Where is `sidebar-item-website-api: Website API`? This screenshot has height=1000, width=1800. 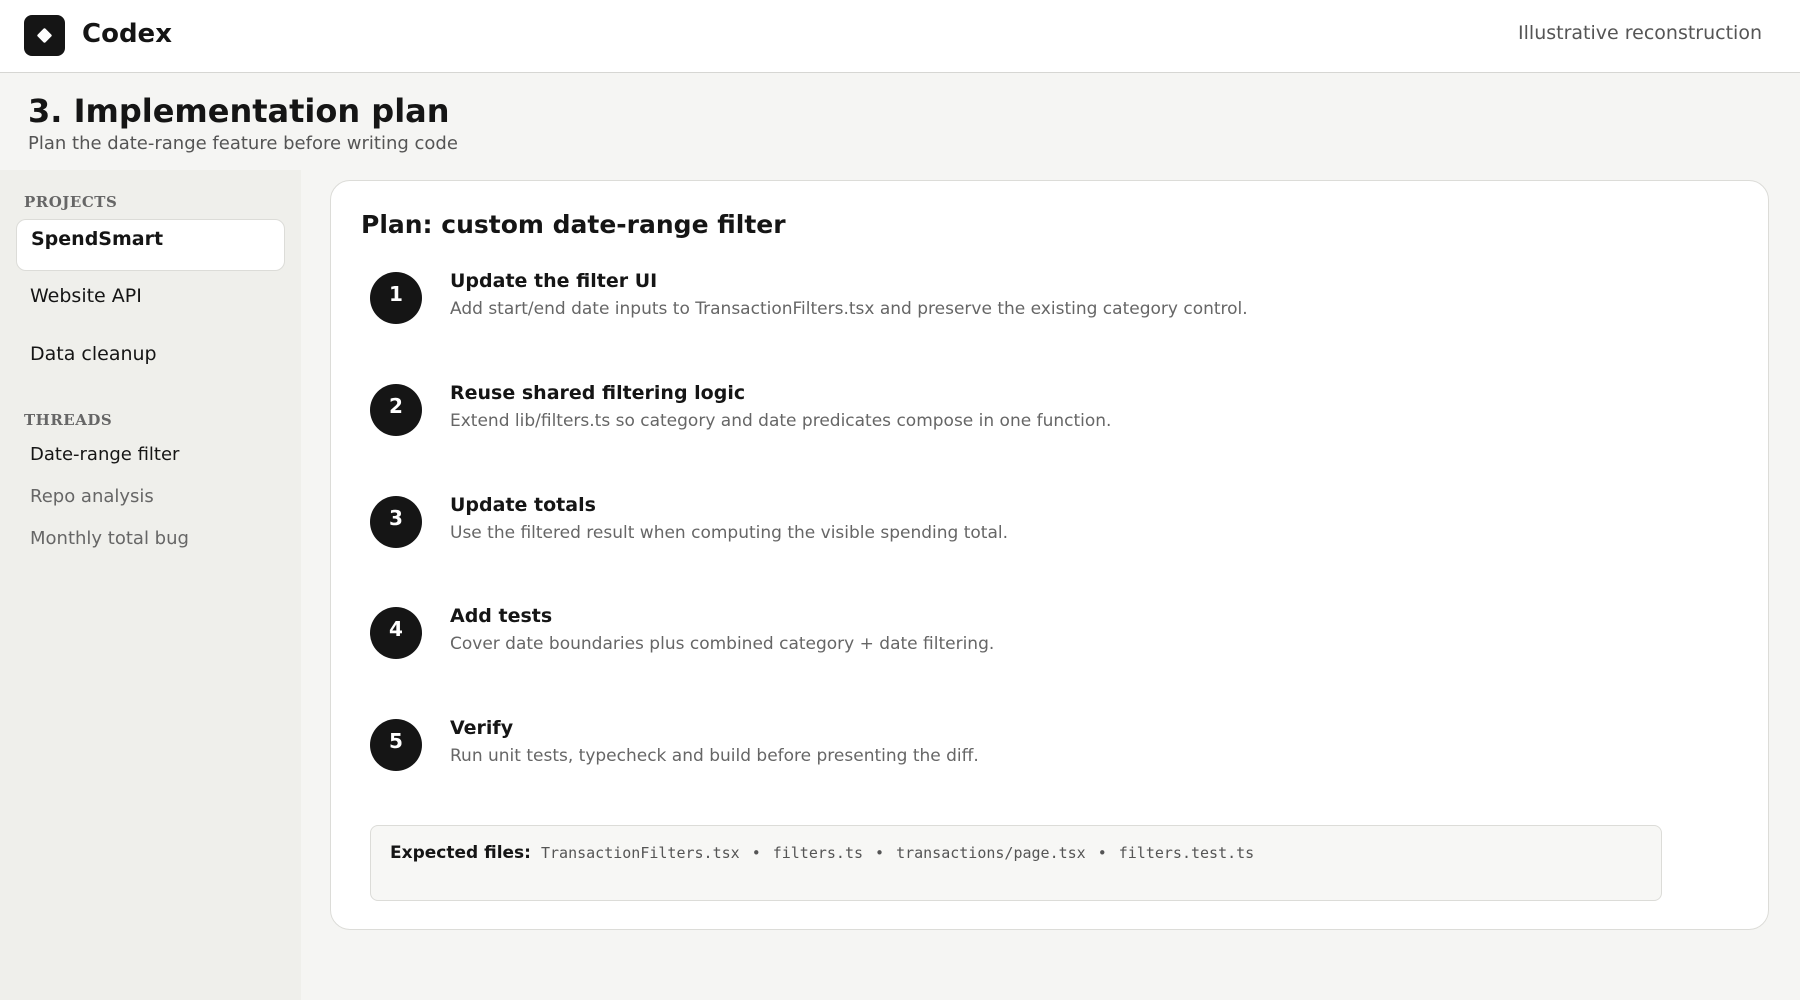 sidebar-item-website-api: Website API is located at coordinates (150, 303).